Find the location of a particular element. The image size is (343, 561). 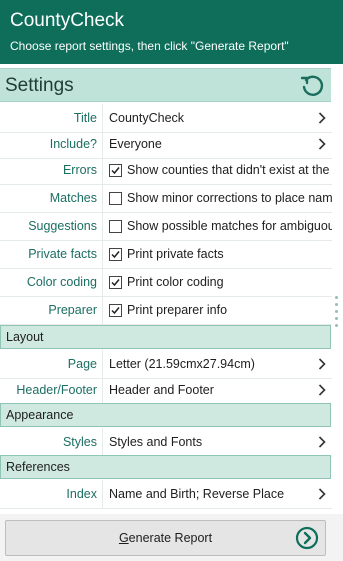

panel-resize-grip is located at coordinates (337, 314).